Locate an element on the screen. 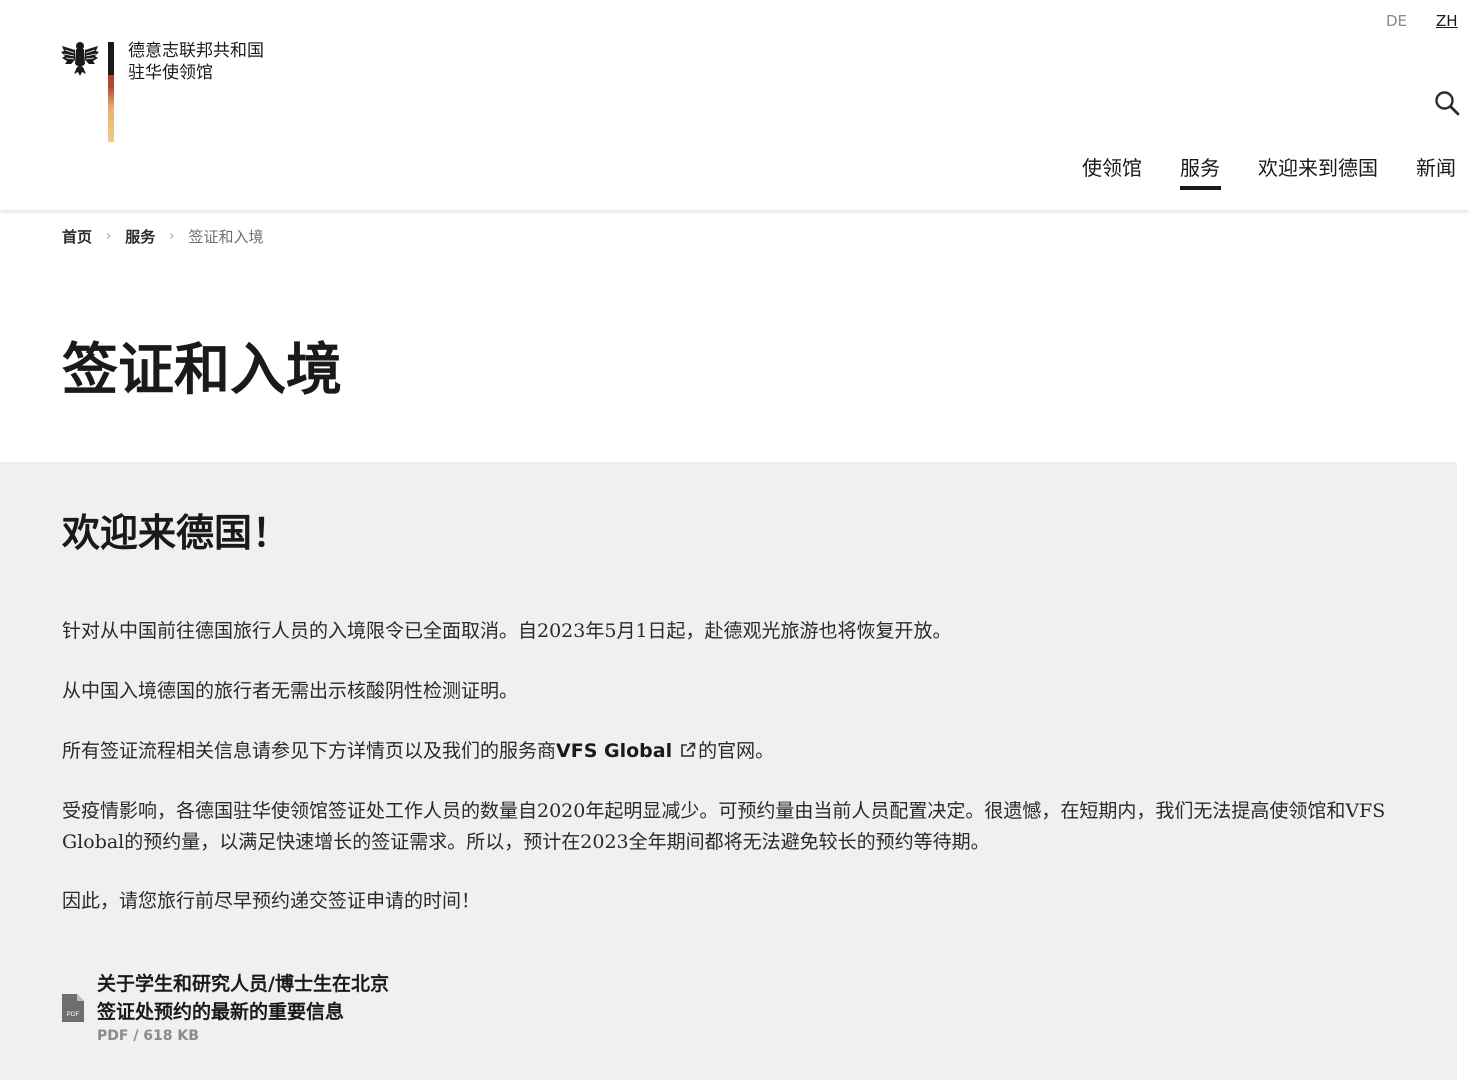 This screenshot has height=1080, width=1469. pdf-title-line2: 签证处预约的最新的重要信息 is located at coordinates (221, 1012).